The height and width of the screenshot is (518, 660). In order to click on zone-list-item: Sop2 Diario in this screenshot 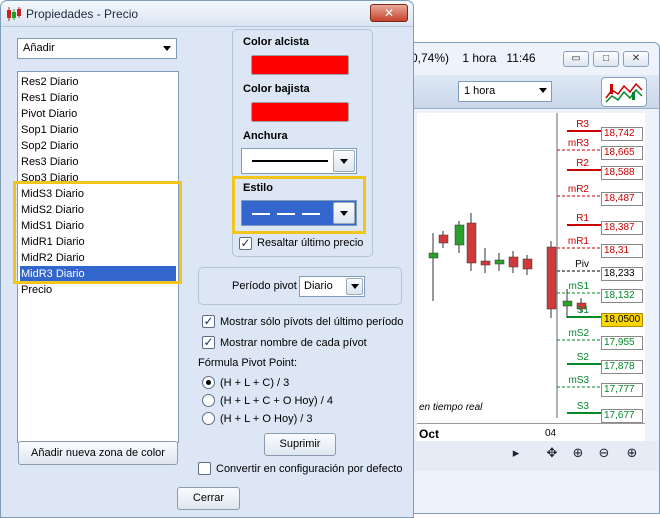, I will do `click(98, 146)`.